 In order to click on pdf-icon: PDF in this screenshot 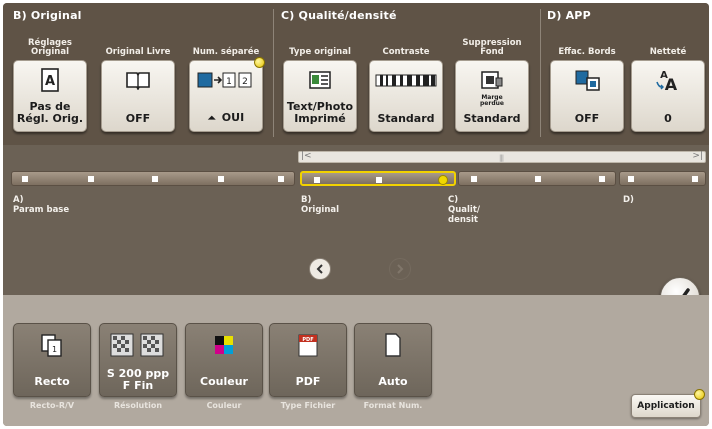, I will do `click(308, 345)`.